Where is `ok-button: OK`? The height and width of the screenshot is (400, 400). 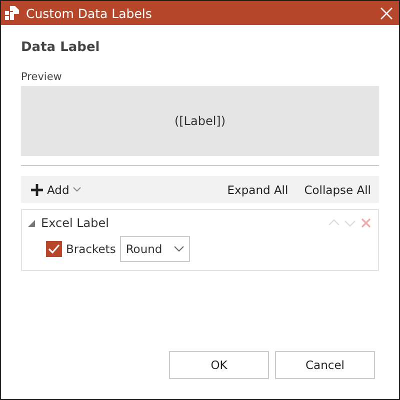
ok-button: OK is located at coordinates (219, 365).